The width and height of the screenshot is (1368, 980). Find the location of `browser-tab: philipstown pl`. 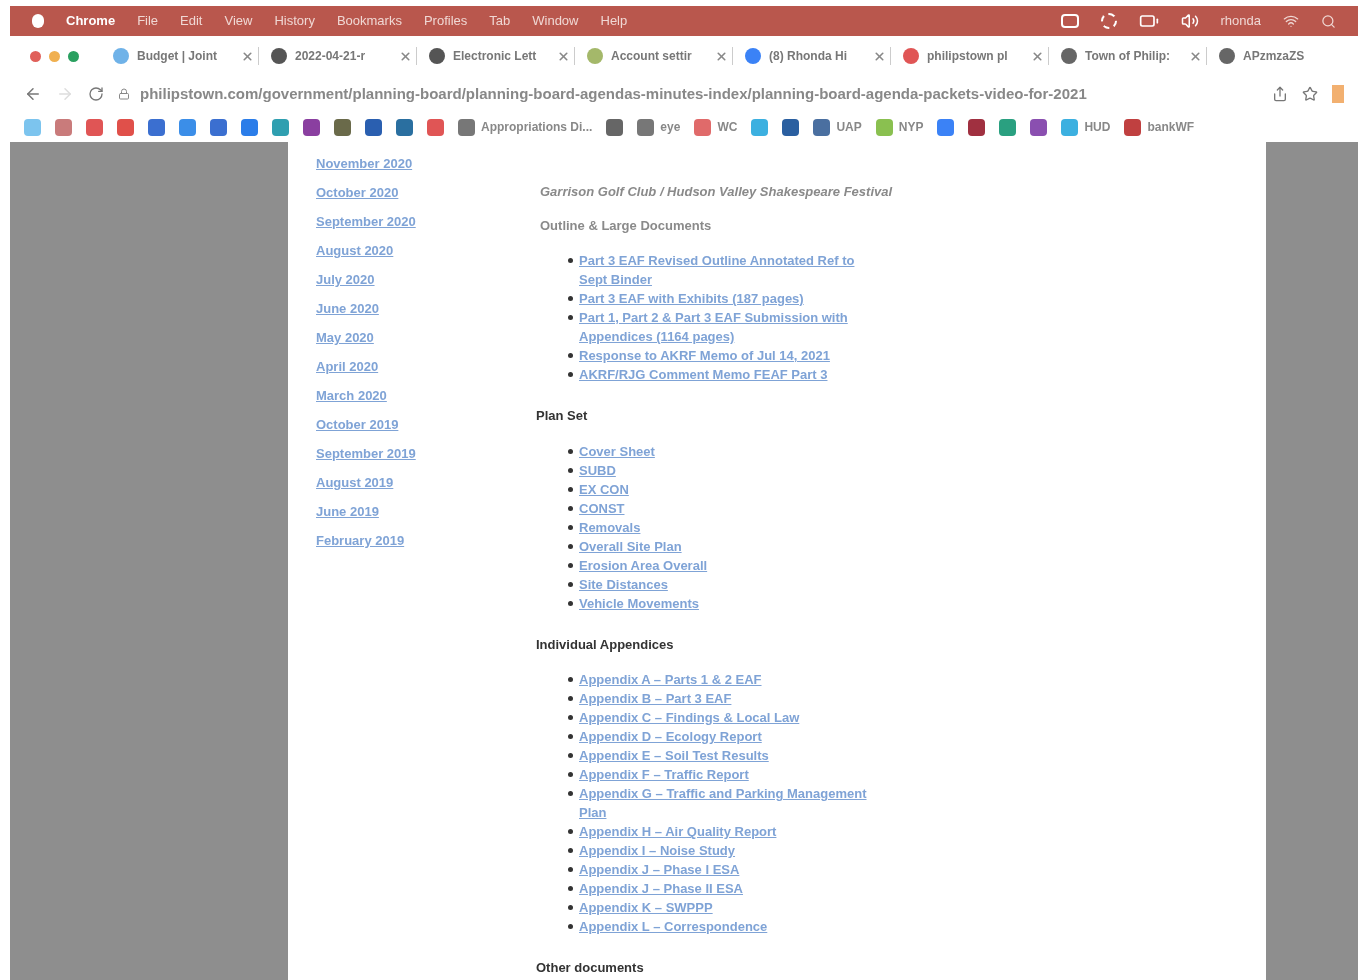

browser-tab: philipstown pl is located at coordinates (974, 56).